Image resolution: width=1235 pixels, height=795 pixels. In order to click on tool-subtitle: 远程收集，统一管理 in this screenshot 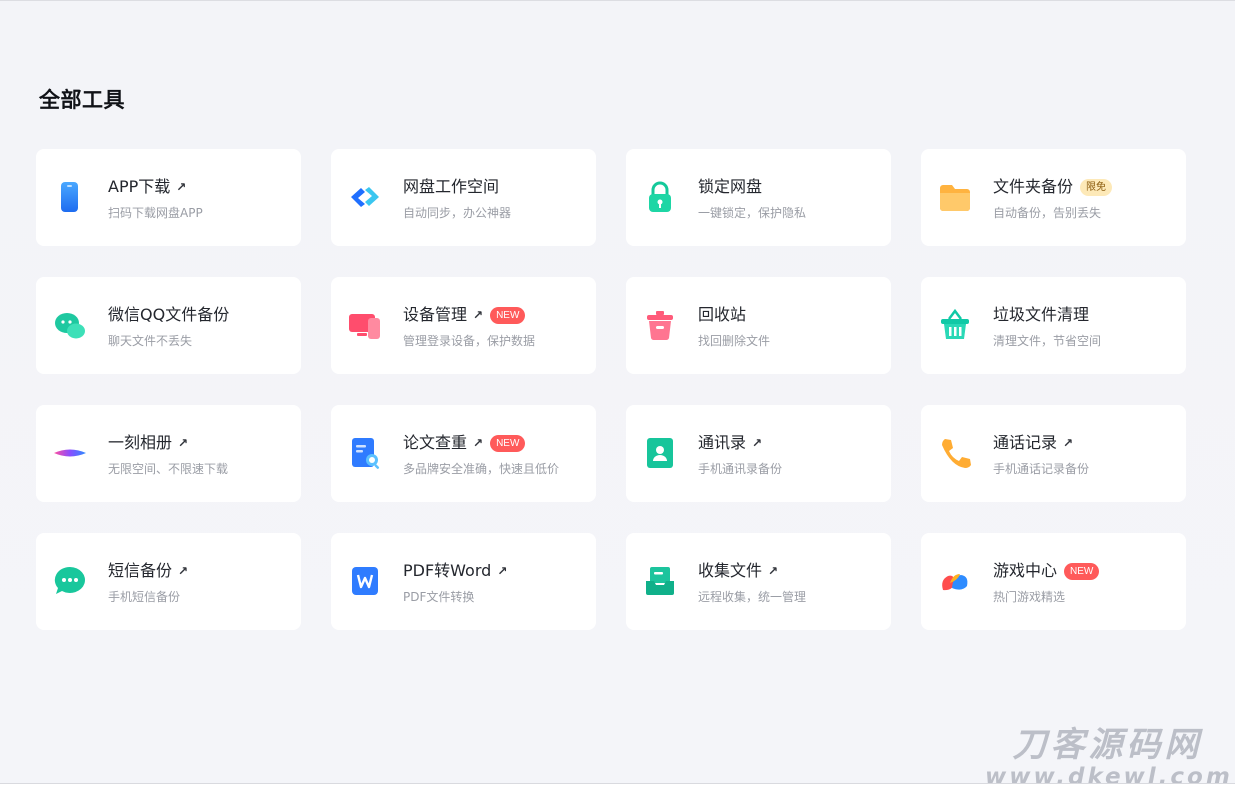, I will do `click(752, 597)`.